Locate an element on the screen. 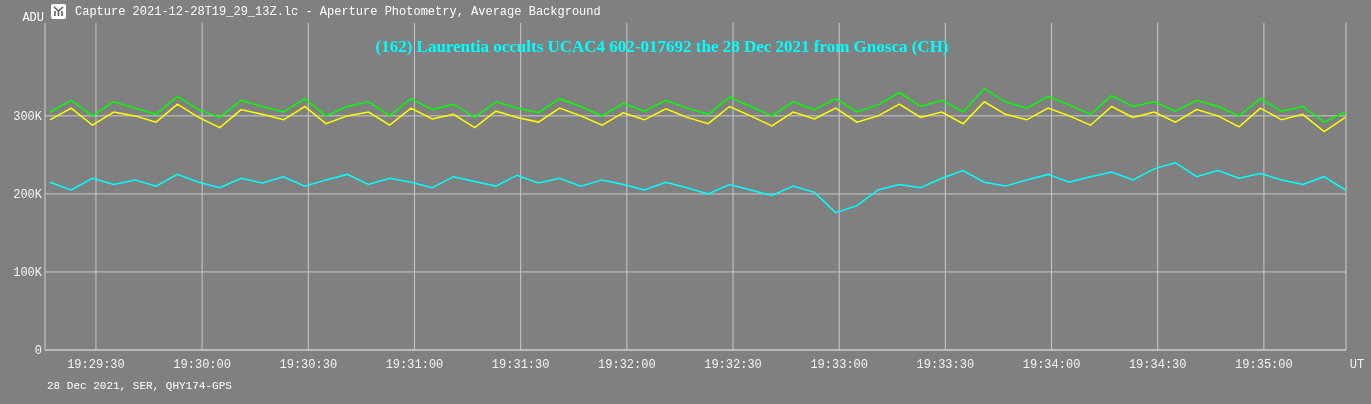  tick-label: 19:33:30 is located at coordinates (945, 365).